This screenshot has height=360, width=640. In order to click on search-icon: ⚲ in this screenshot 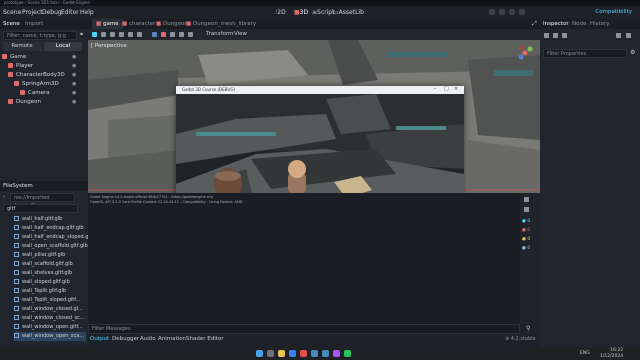, I will do `click(528, 328)`.